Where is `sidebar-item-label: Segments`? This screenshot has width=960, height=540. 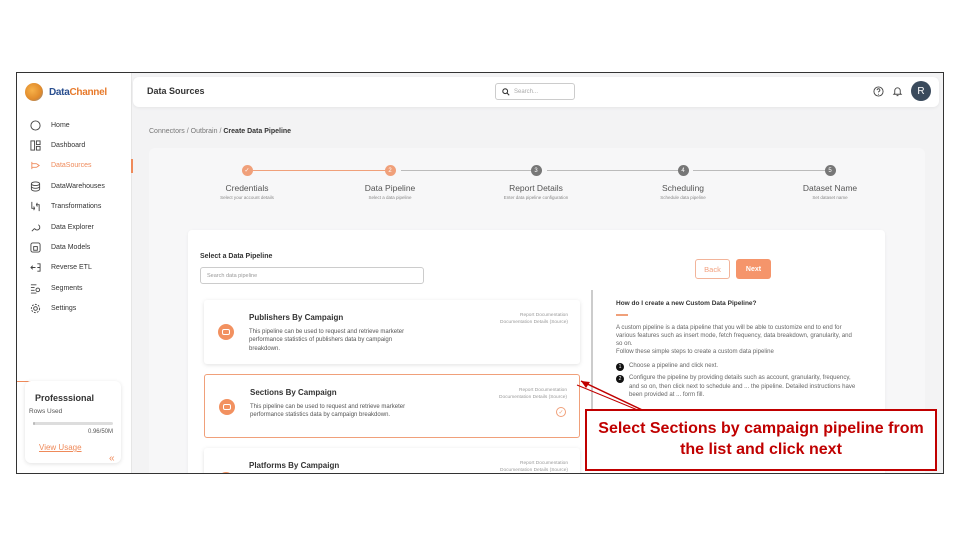 sidebar-item-label: Segments is located at coordinates (67, 288).